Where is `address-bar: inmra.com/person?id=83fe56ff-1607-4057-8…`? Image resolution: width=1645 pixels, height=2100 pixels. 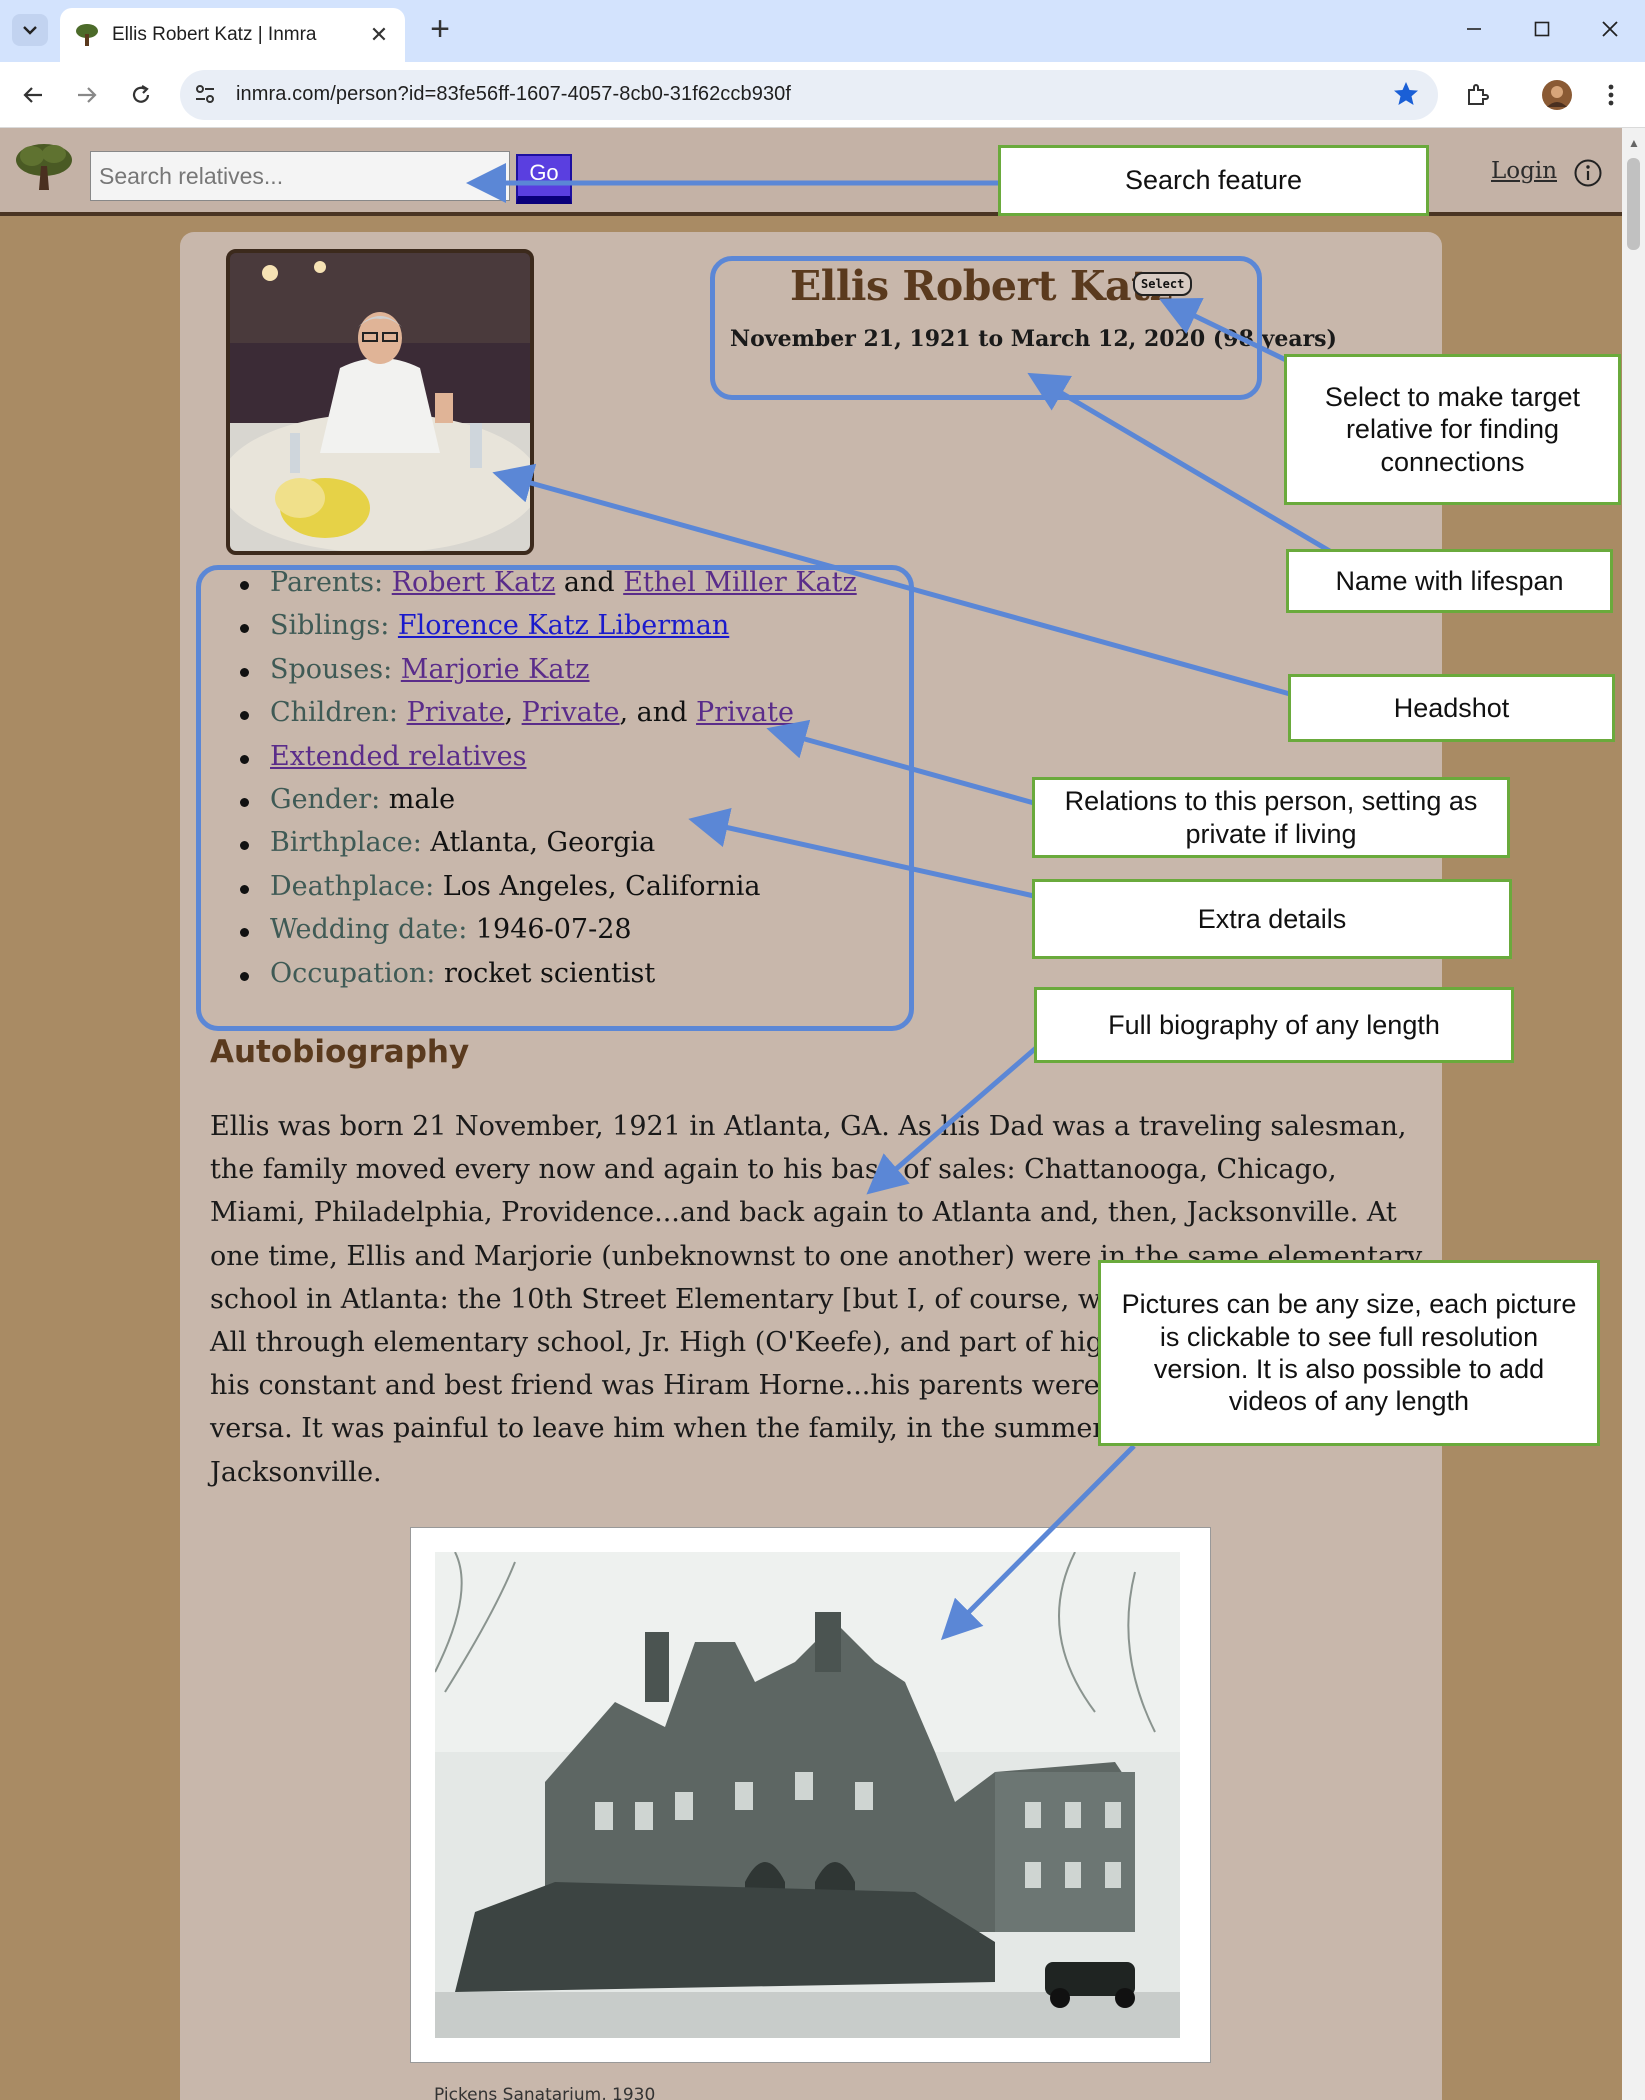 address-bar: inmra.com/person?id=83fe56ff-1607-4057-8… is located at coordinates (809, 95).